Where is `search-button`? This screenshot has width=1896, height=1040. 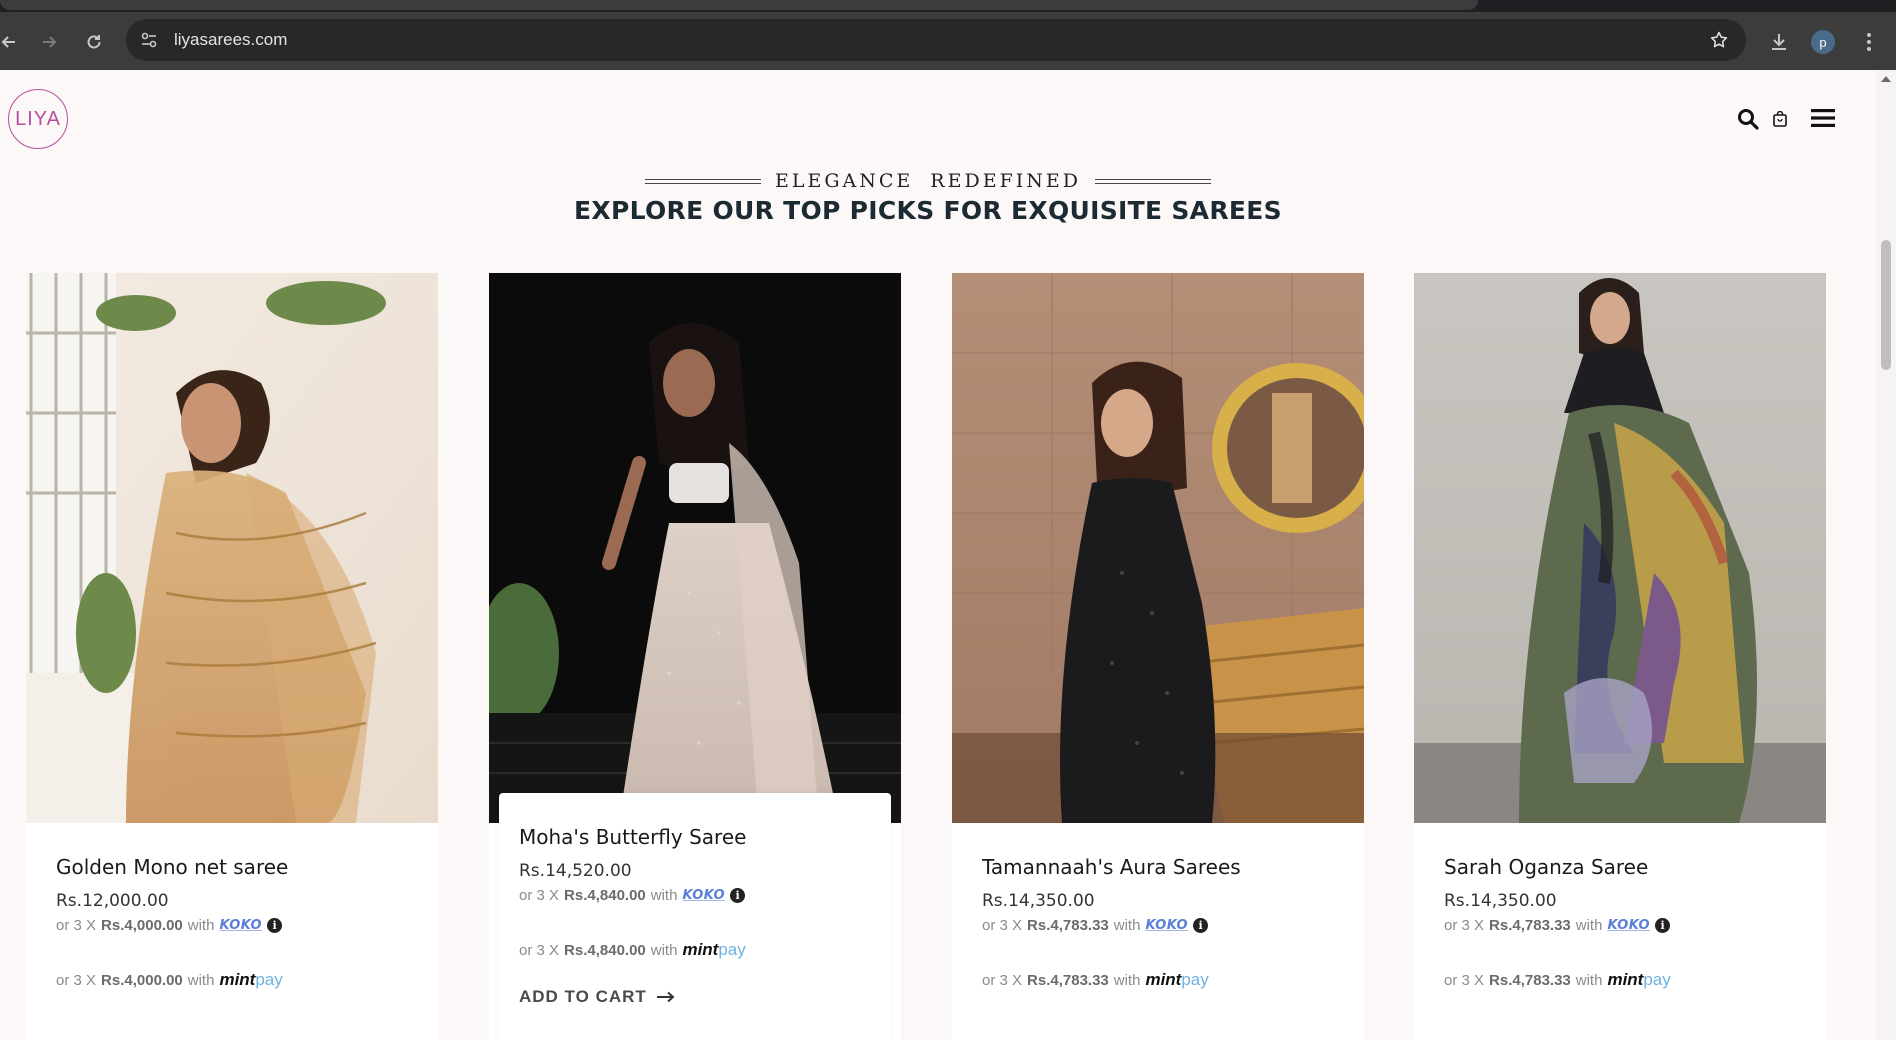
search-button is located at coordinates (1748, 119).